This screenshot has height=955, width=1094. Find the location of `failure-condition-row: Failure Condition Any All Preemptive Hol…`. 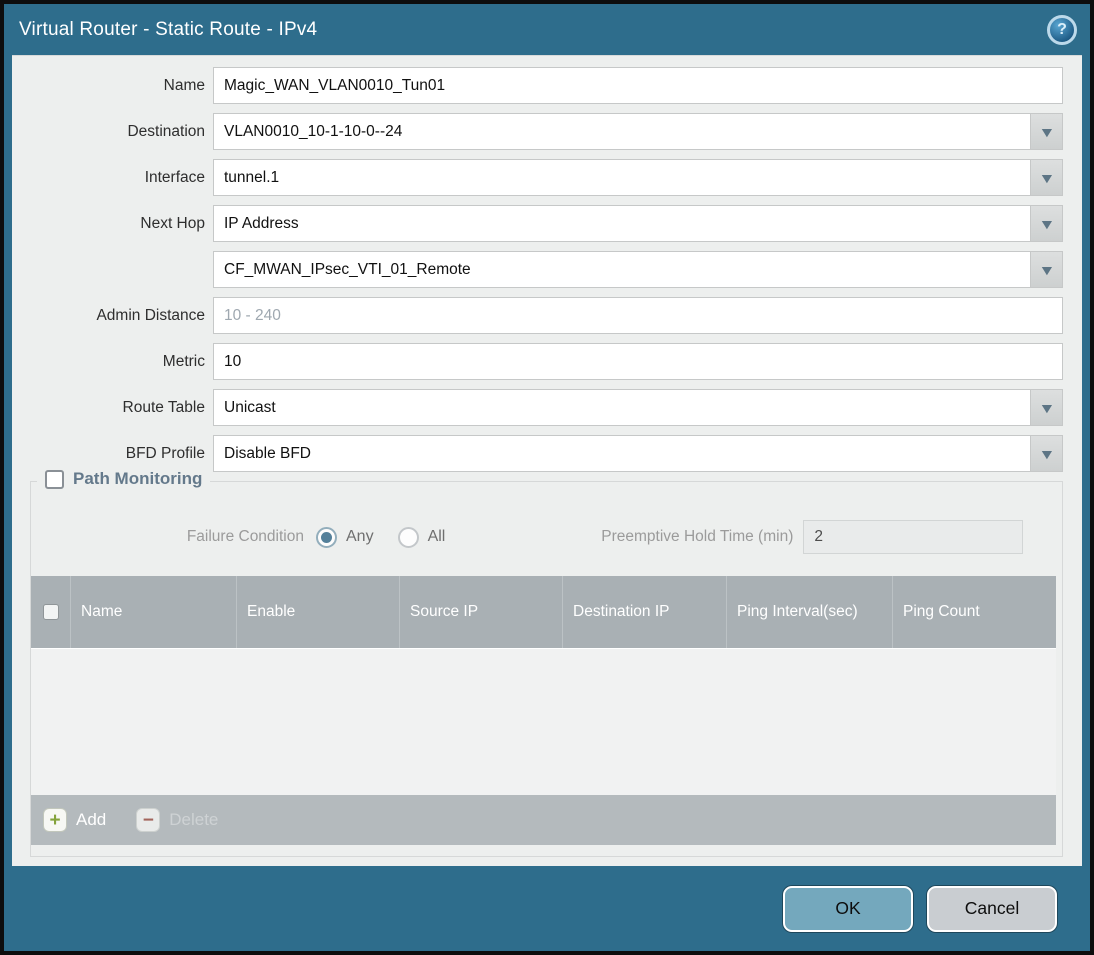

failure-condition-row: Failure Condition Any All Preemptive Hol… is located at coordinates (546, 537).